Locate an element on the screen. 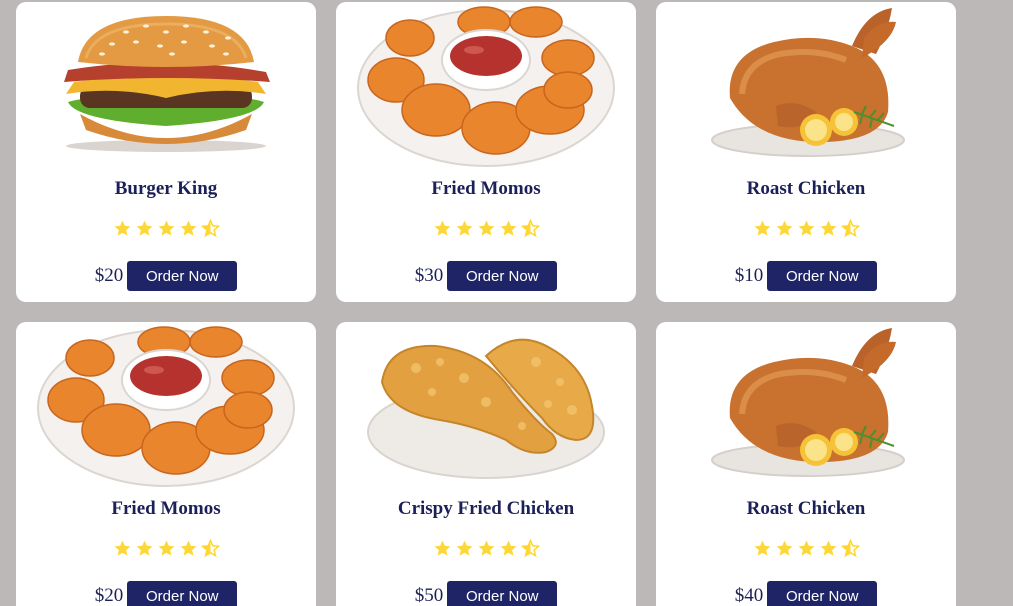 The height and width of the screenshot is (606, 1013). menu-card: Roast Chicken $10 Order Now is located at coordinates (806, 152).